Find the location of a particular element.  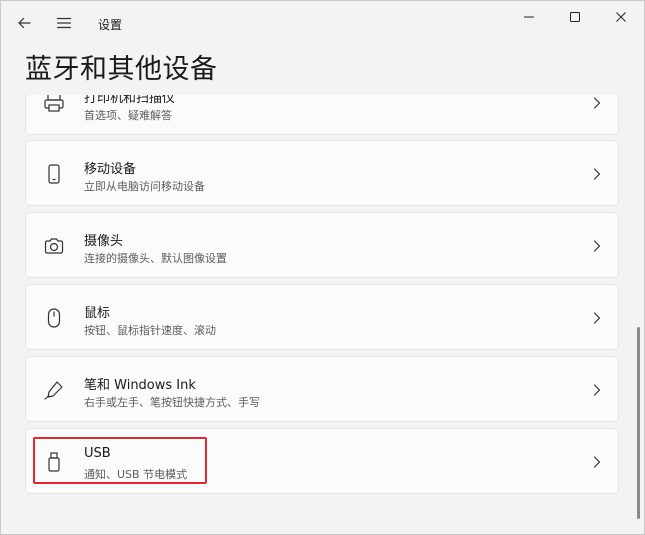

minimize-icon is located at coordinates (529, 17).